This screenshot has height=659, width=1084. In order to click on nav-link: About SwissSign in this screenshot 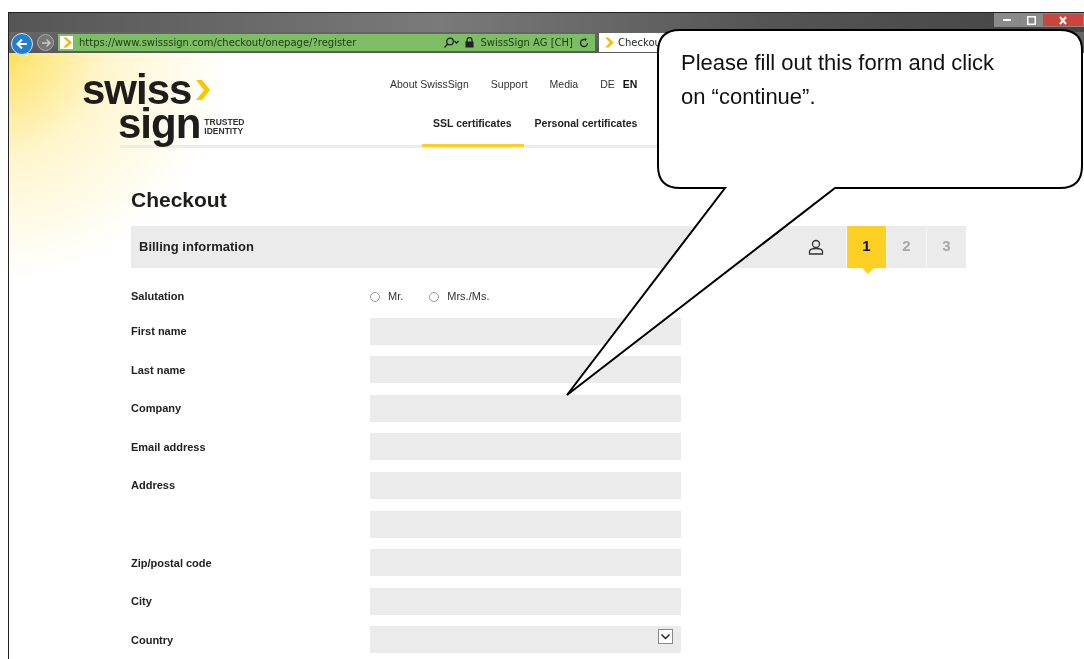, I will do `click(429, 85)`.